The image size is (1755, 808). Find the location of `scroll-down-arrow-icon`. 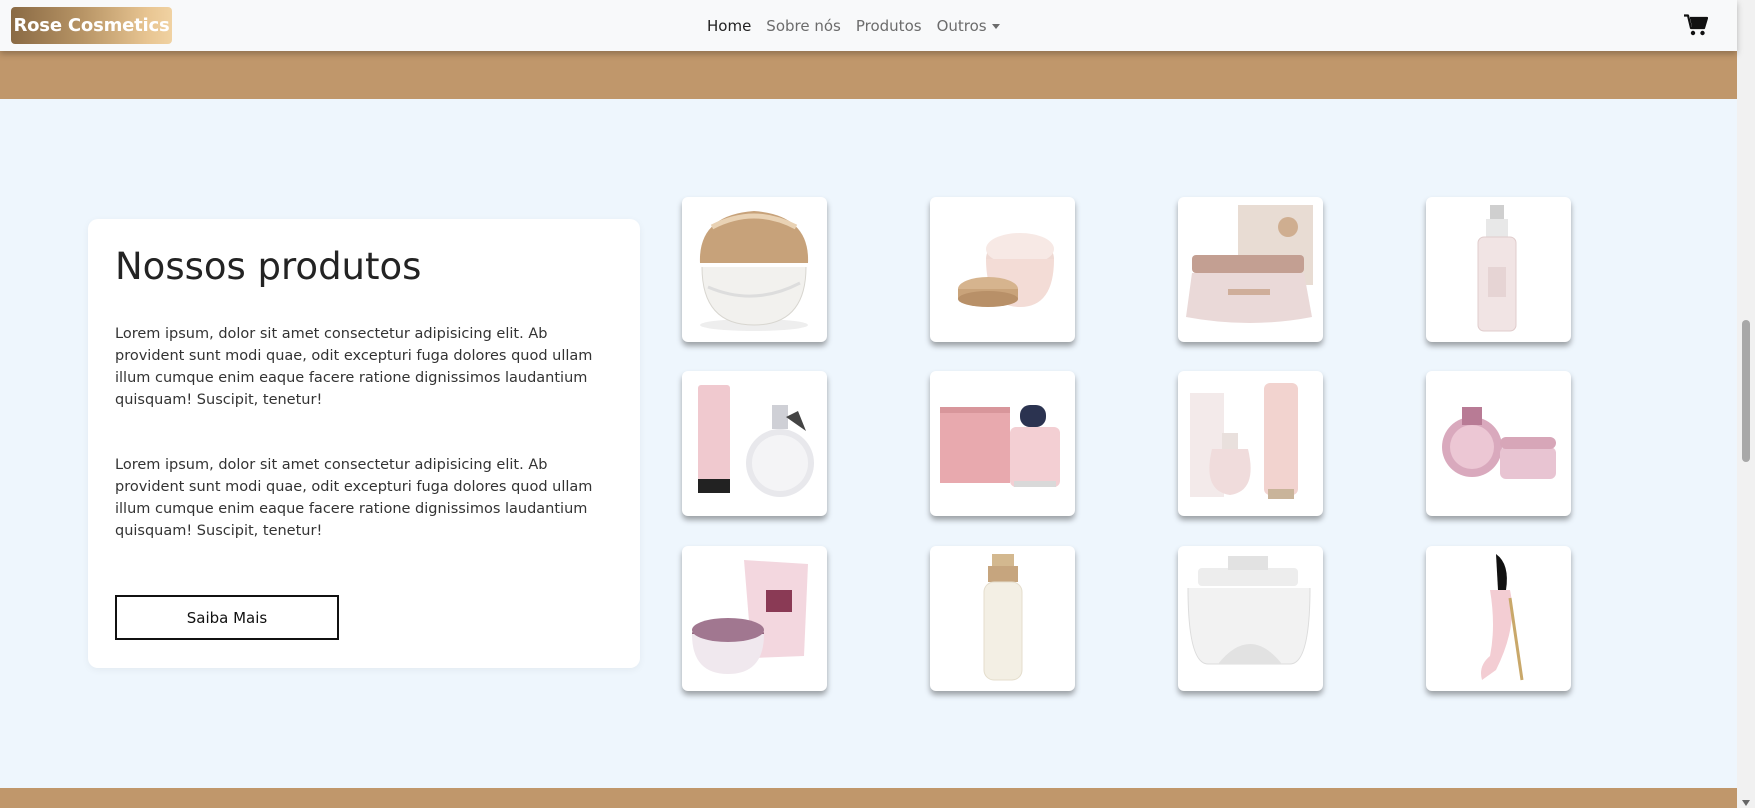

scroll-down-arrow-icon is located at coordinates (1746, 803).